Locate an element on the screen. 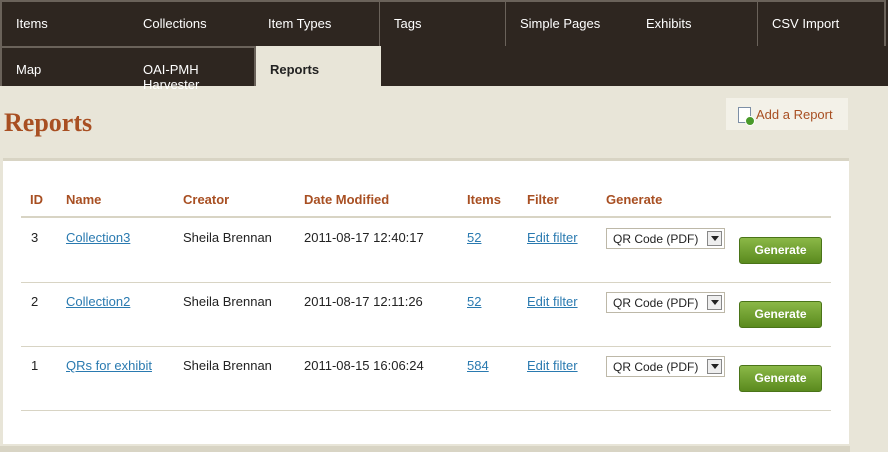 The height and width of the screenshot is (452, 888). row-divider is located at coordinates (426, 410).